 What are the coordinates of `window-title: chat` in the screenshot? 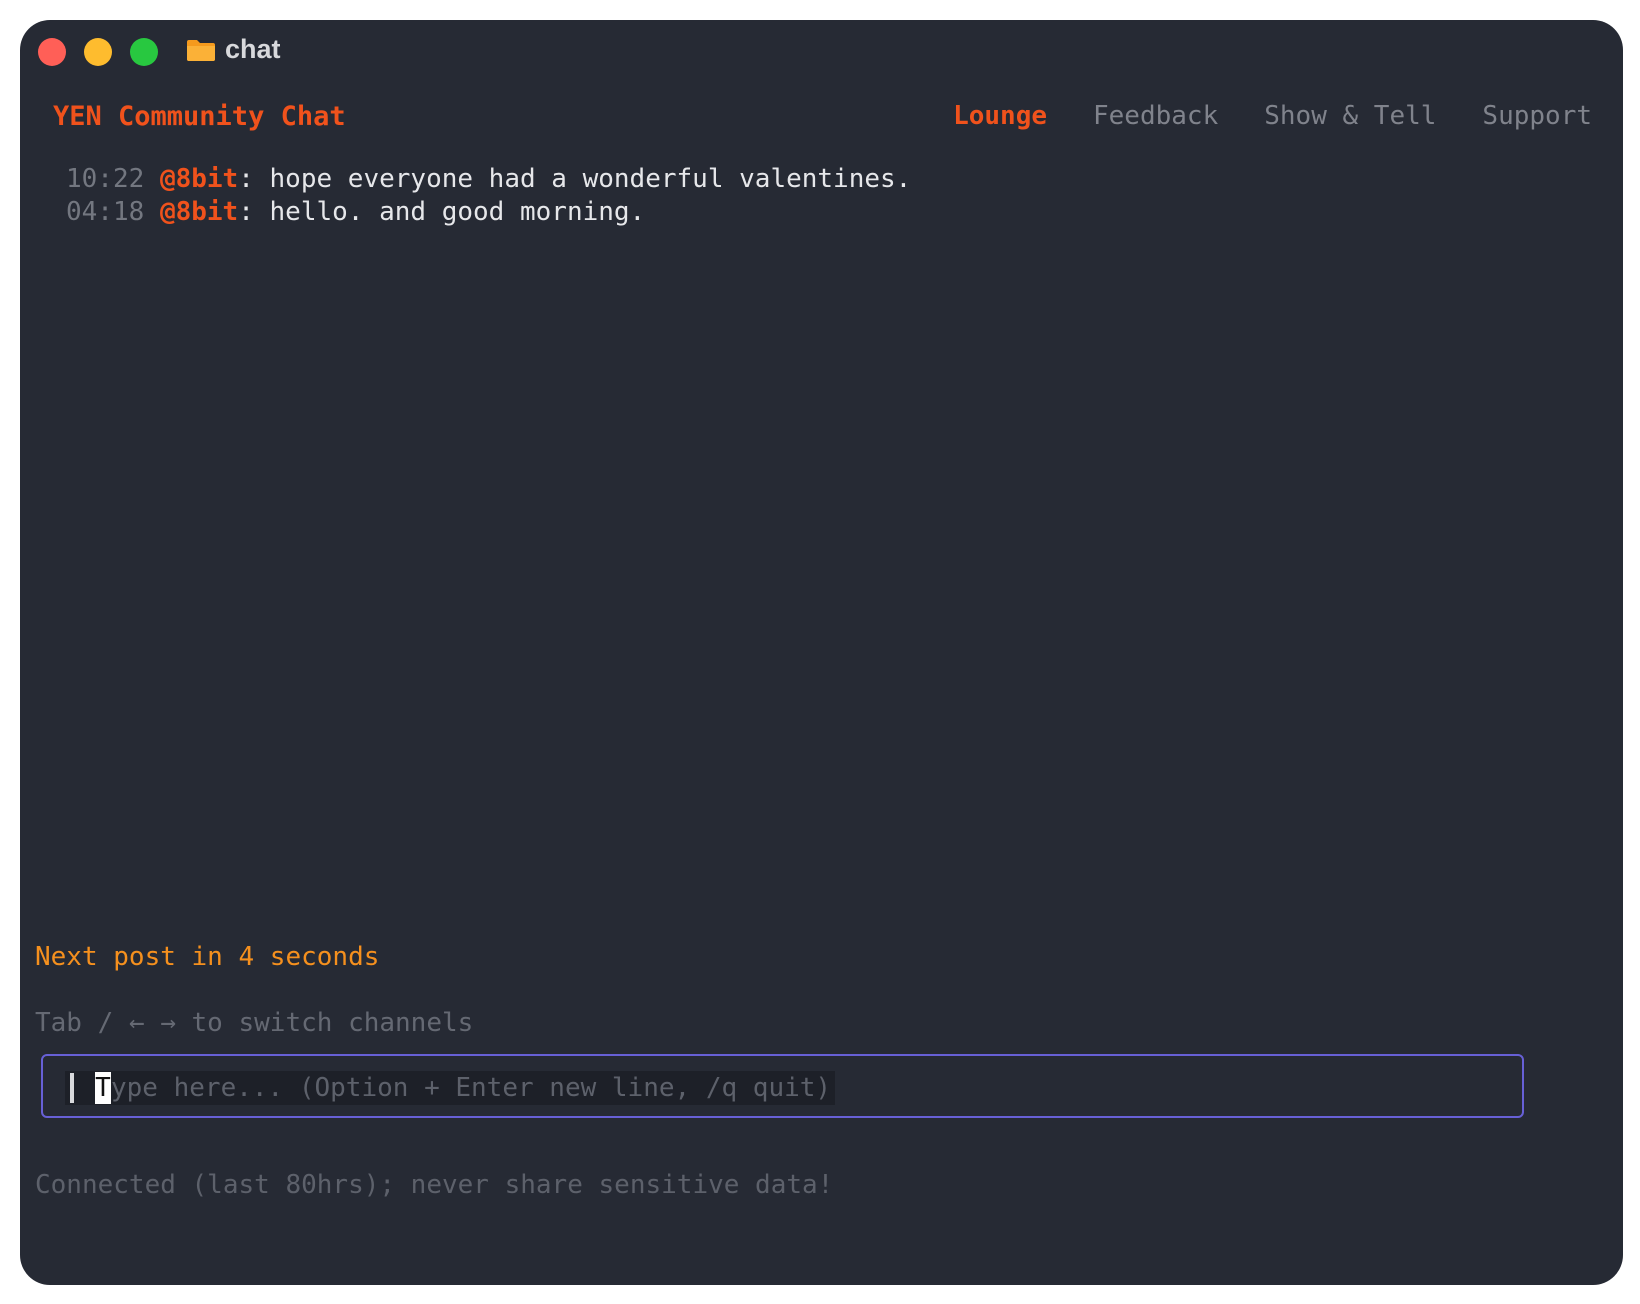 It's located at (253, 49).